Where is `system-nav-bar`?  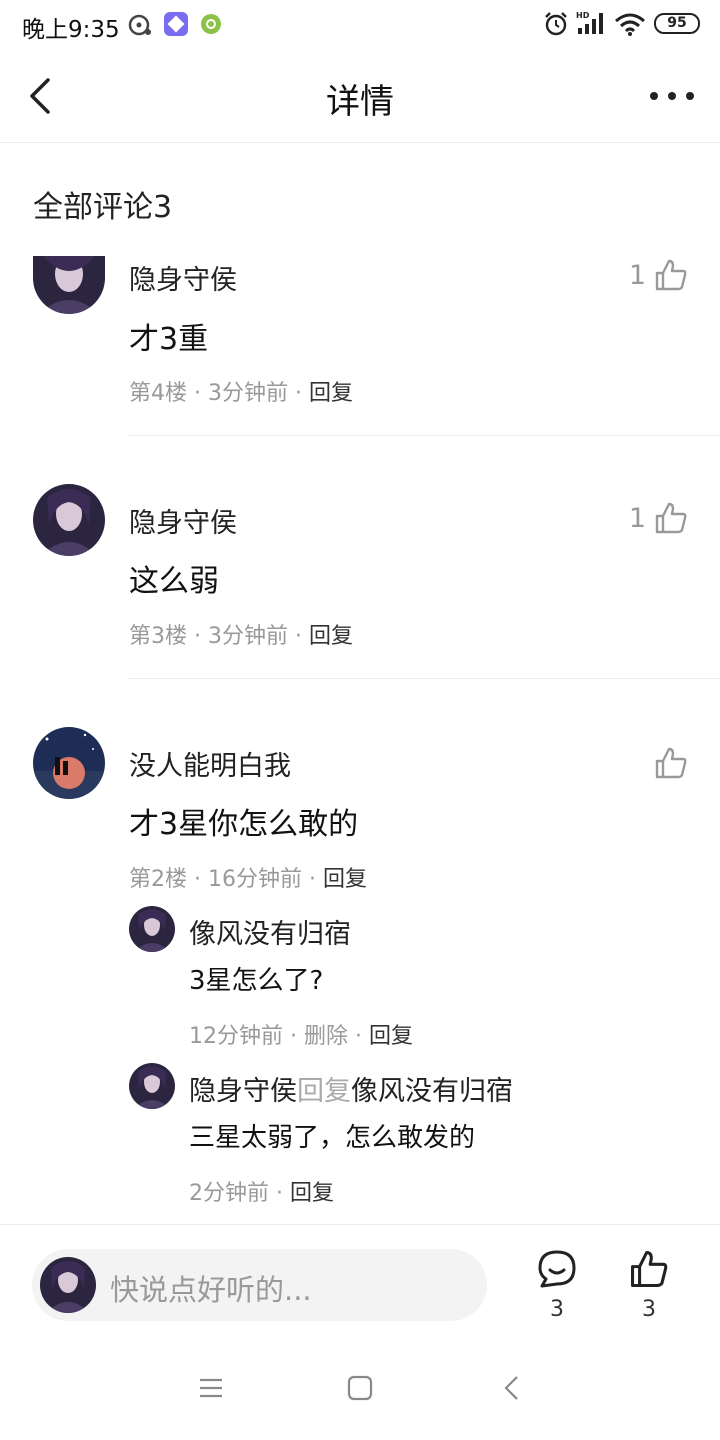 system-nav-bar is located at coordinates (360, 1392).